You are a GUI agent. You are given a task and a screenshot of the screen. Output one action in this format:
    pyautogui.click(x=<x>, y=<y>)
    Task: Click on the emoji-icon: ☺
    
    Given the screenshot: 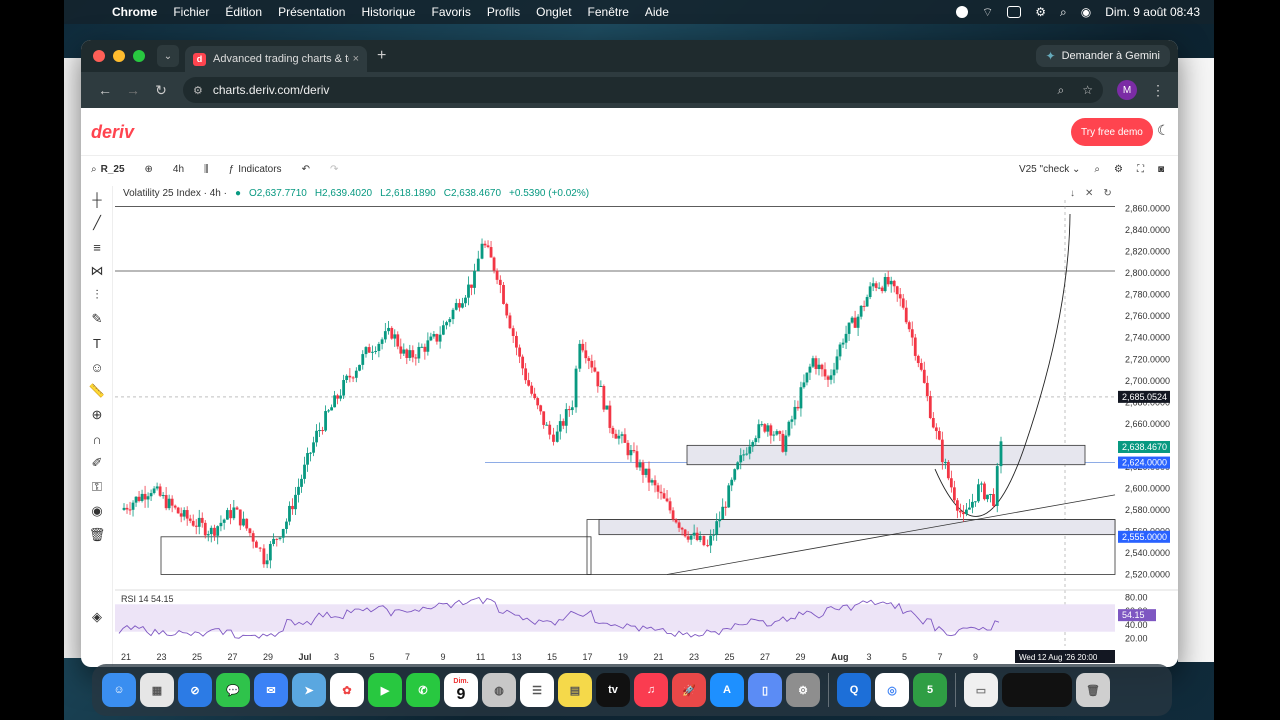 What is the action you would take?
    pyautogui.click(x=97, y=367)
    